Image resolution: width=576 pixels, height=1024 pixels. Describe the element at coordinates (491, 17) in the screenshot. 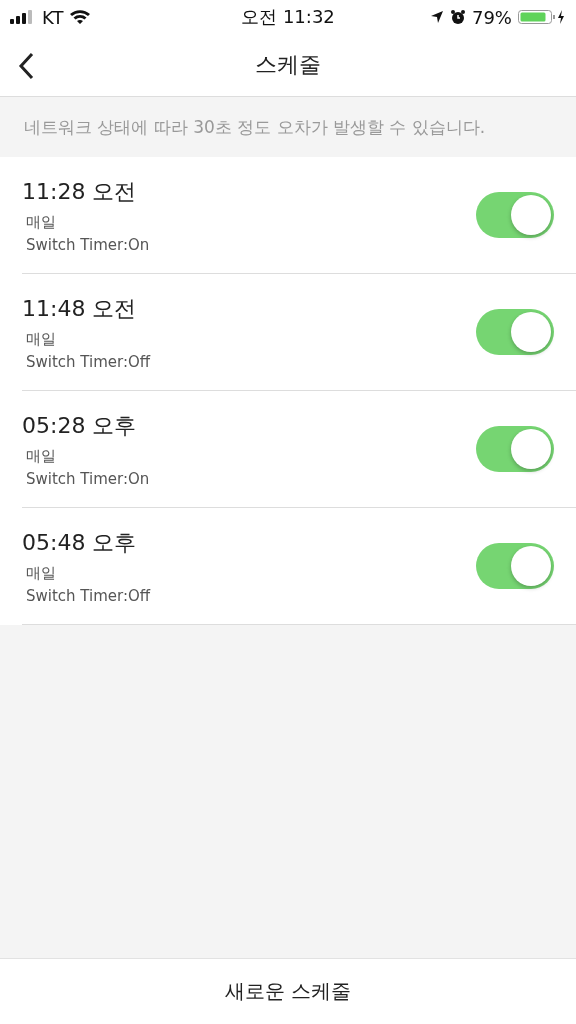

I see `battery-percent: 79%` at that location.